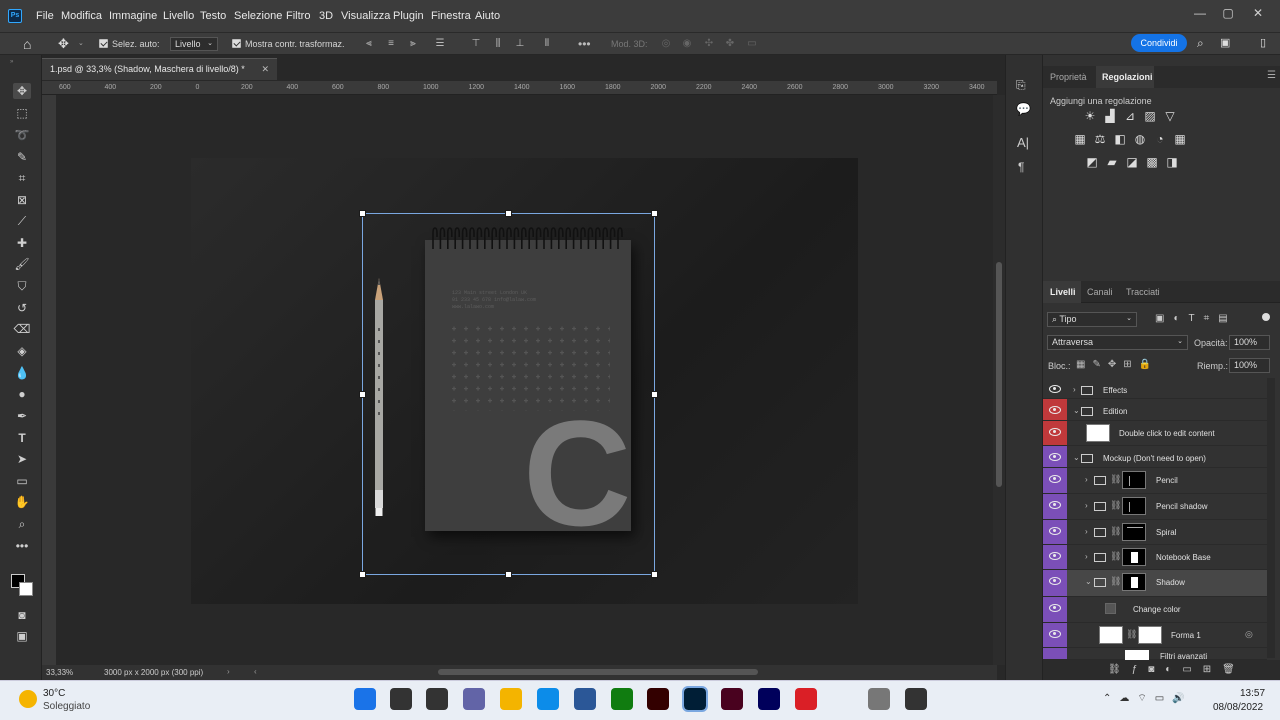 Image resolution: width=1280 pixels, height=720 pixels. I want to click on filter-mask-thumbnail, so click(1137, 655).